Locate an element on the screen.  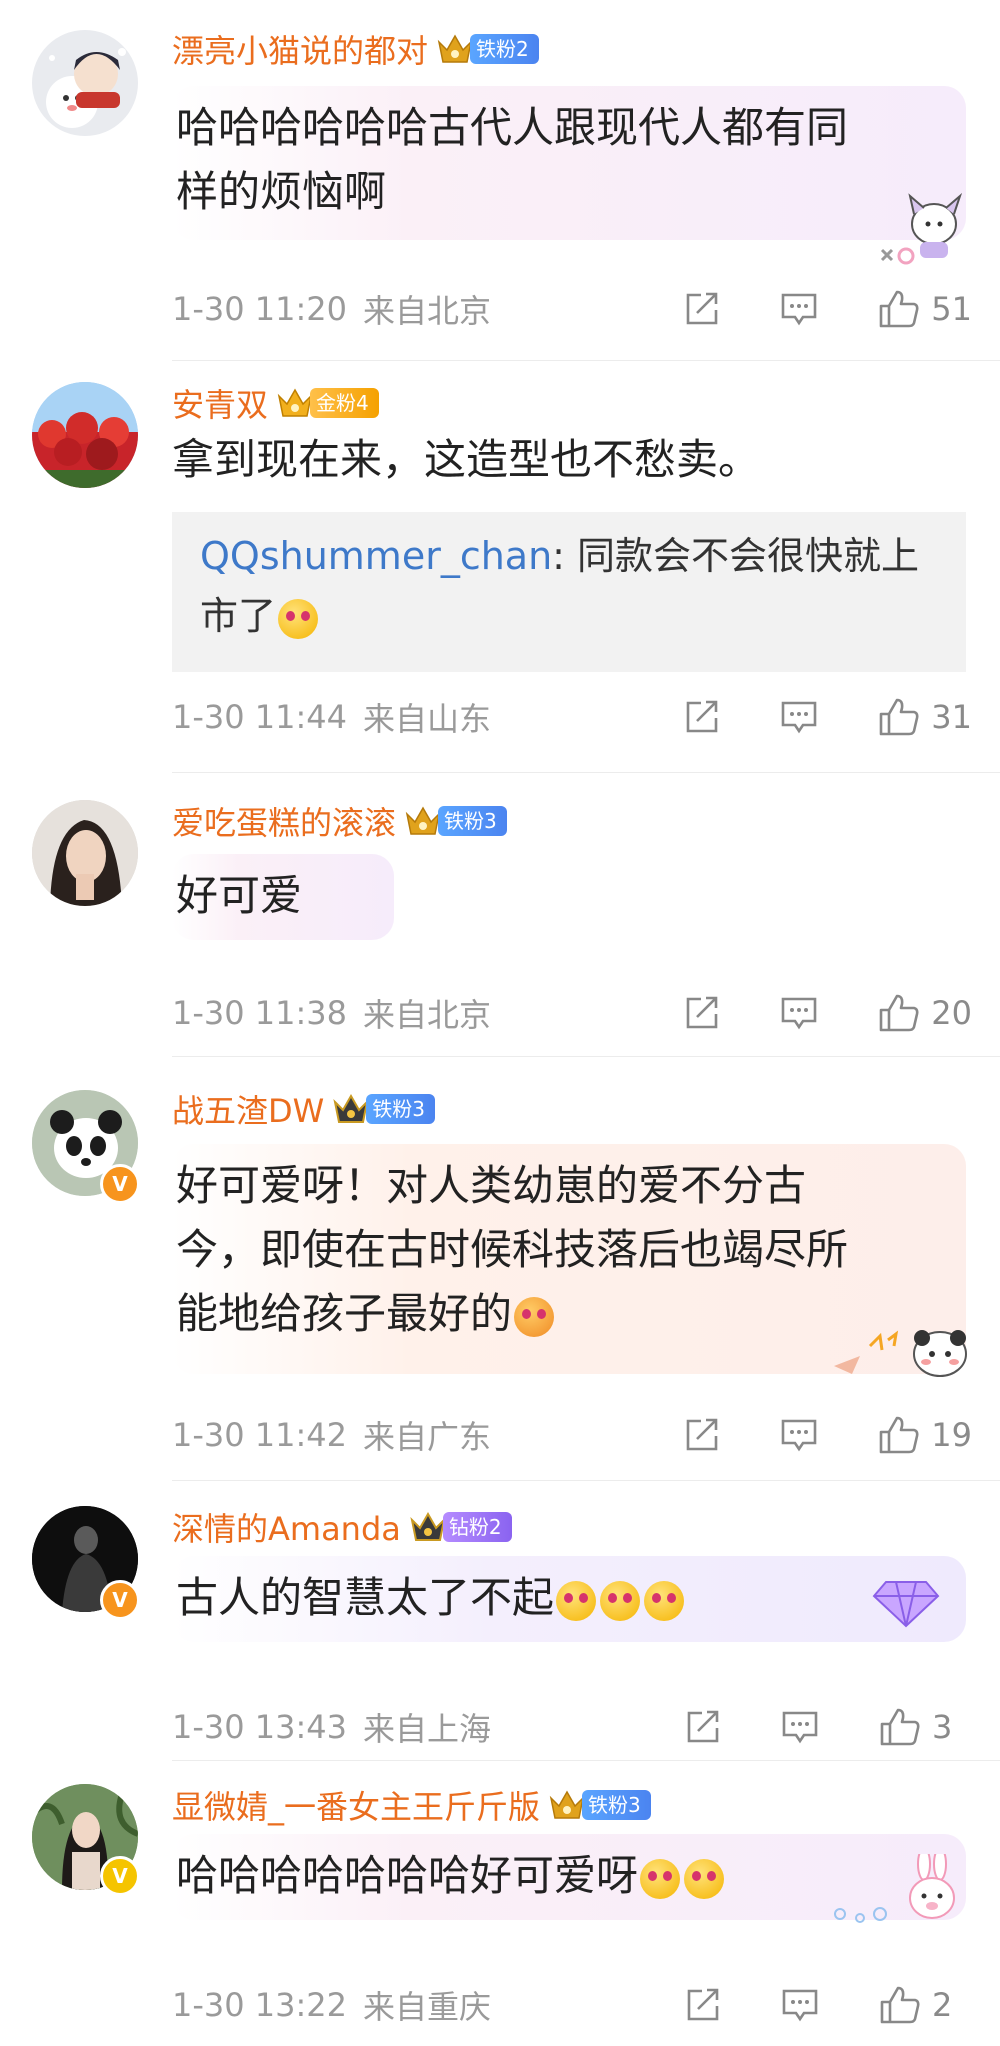
fan-badge: 钻粉2 is located at coordinates (477, 1527).